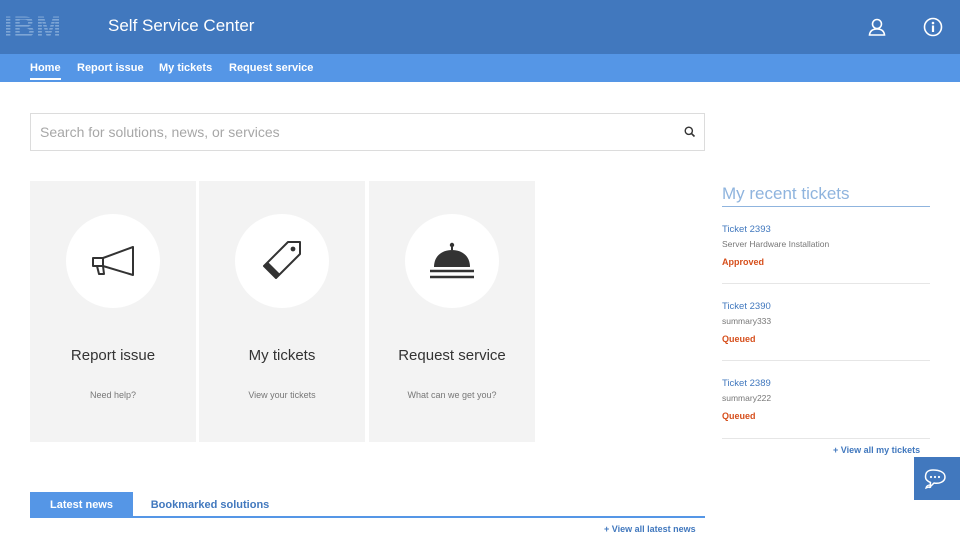  What do you see at coordinates (452, 355) in the screenshot?
I see `tile-title: Request service` at bounding box center [452, 355].